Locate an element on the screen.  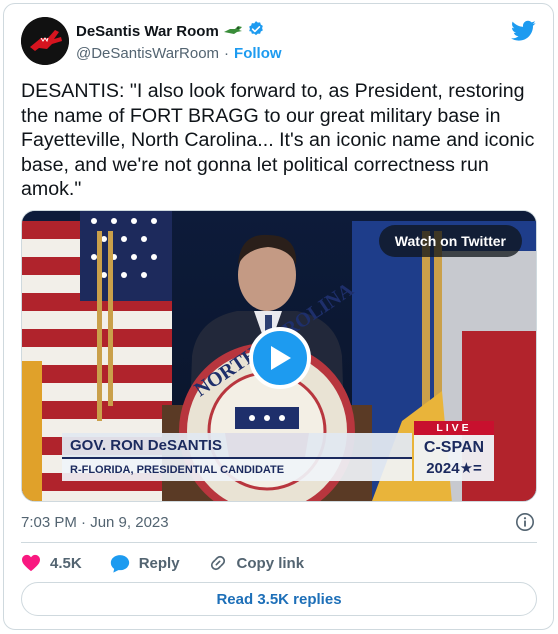
tweet-timestamp: 7:03 PM · Jun 9, 2023 is located at coordinates (95, 522).